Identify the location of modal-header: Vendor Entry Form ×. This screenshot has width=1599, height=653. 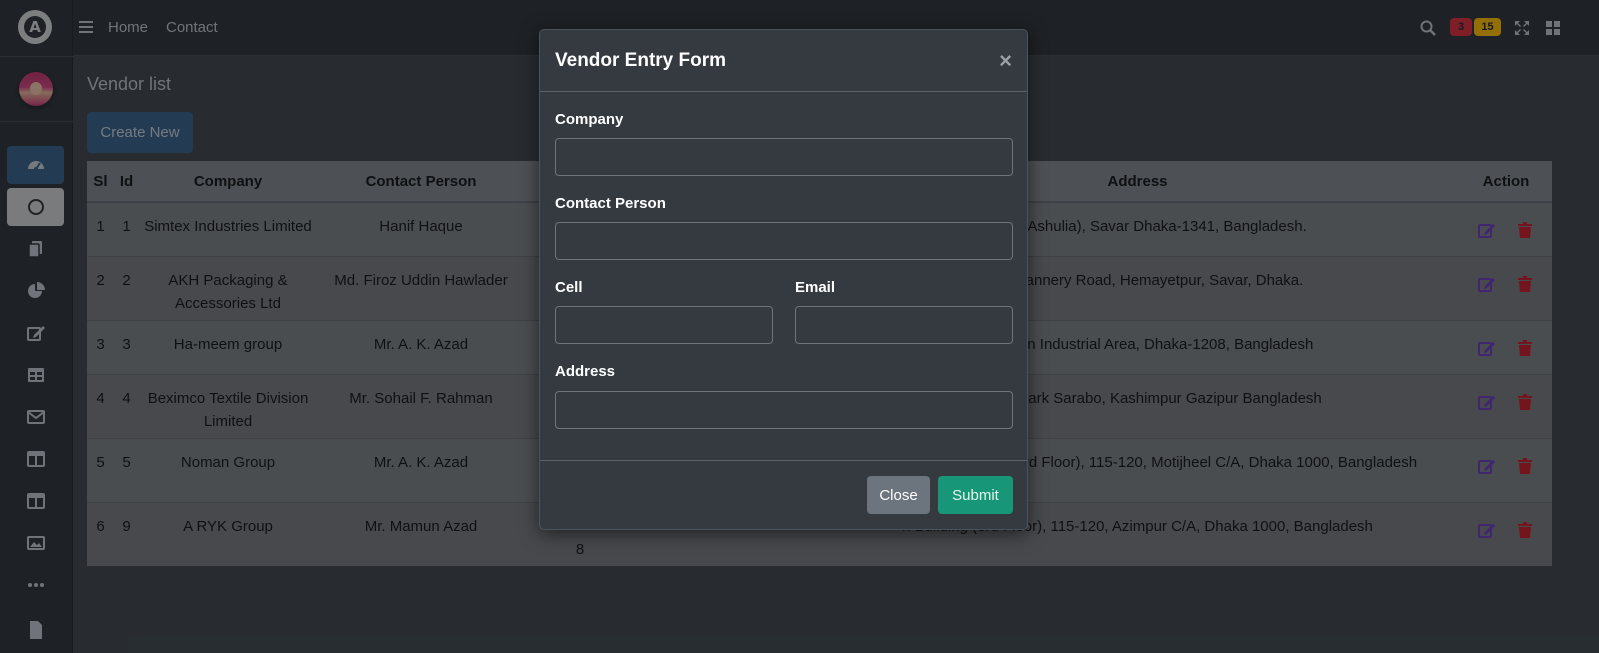
(783, 61).